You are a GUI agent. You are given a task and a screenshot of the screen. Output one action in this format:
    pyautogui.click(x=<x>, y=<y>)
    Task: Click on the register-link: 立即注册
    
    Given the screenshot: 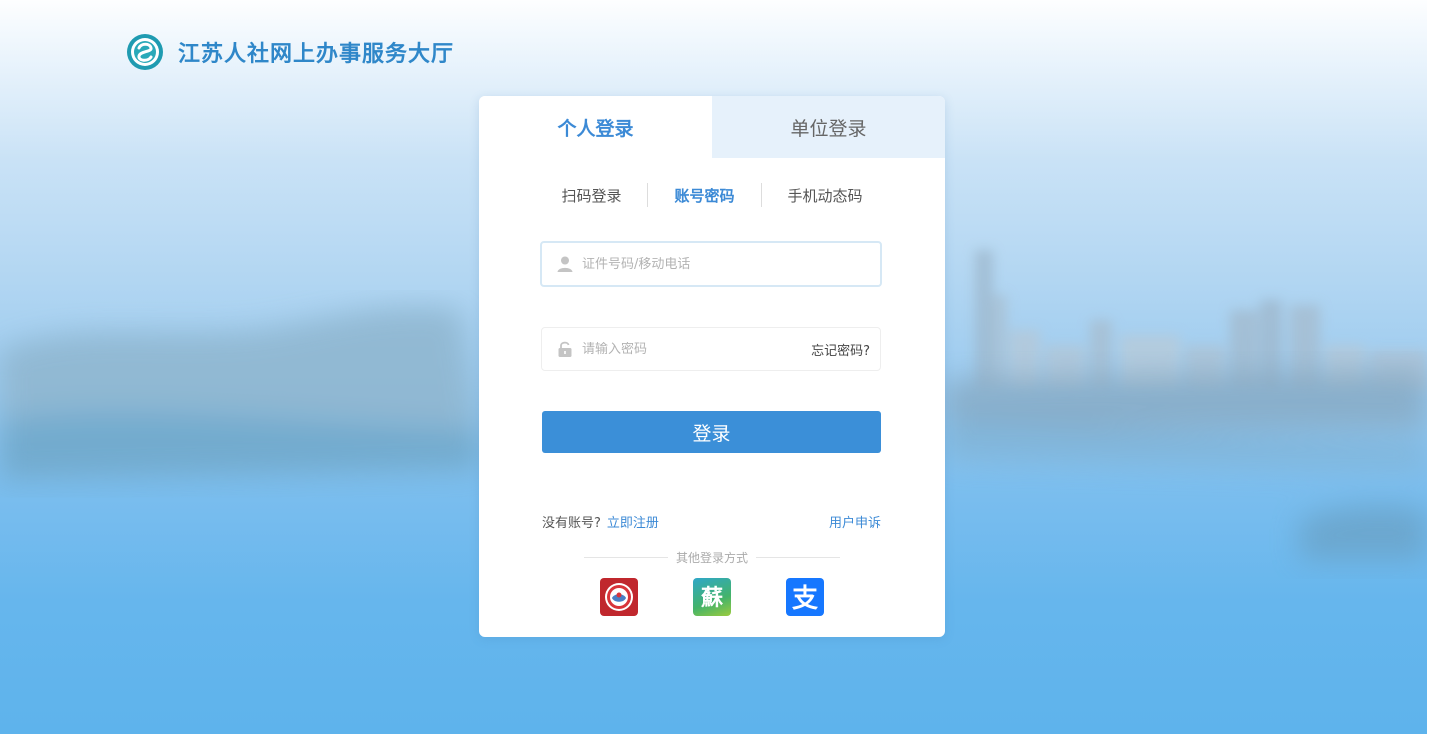 What is the action you would take?
    pyautogui.click(x=633, y=521)
    